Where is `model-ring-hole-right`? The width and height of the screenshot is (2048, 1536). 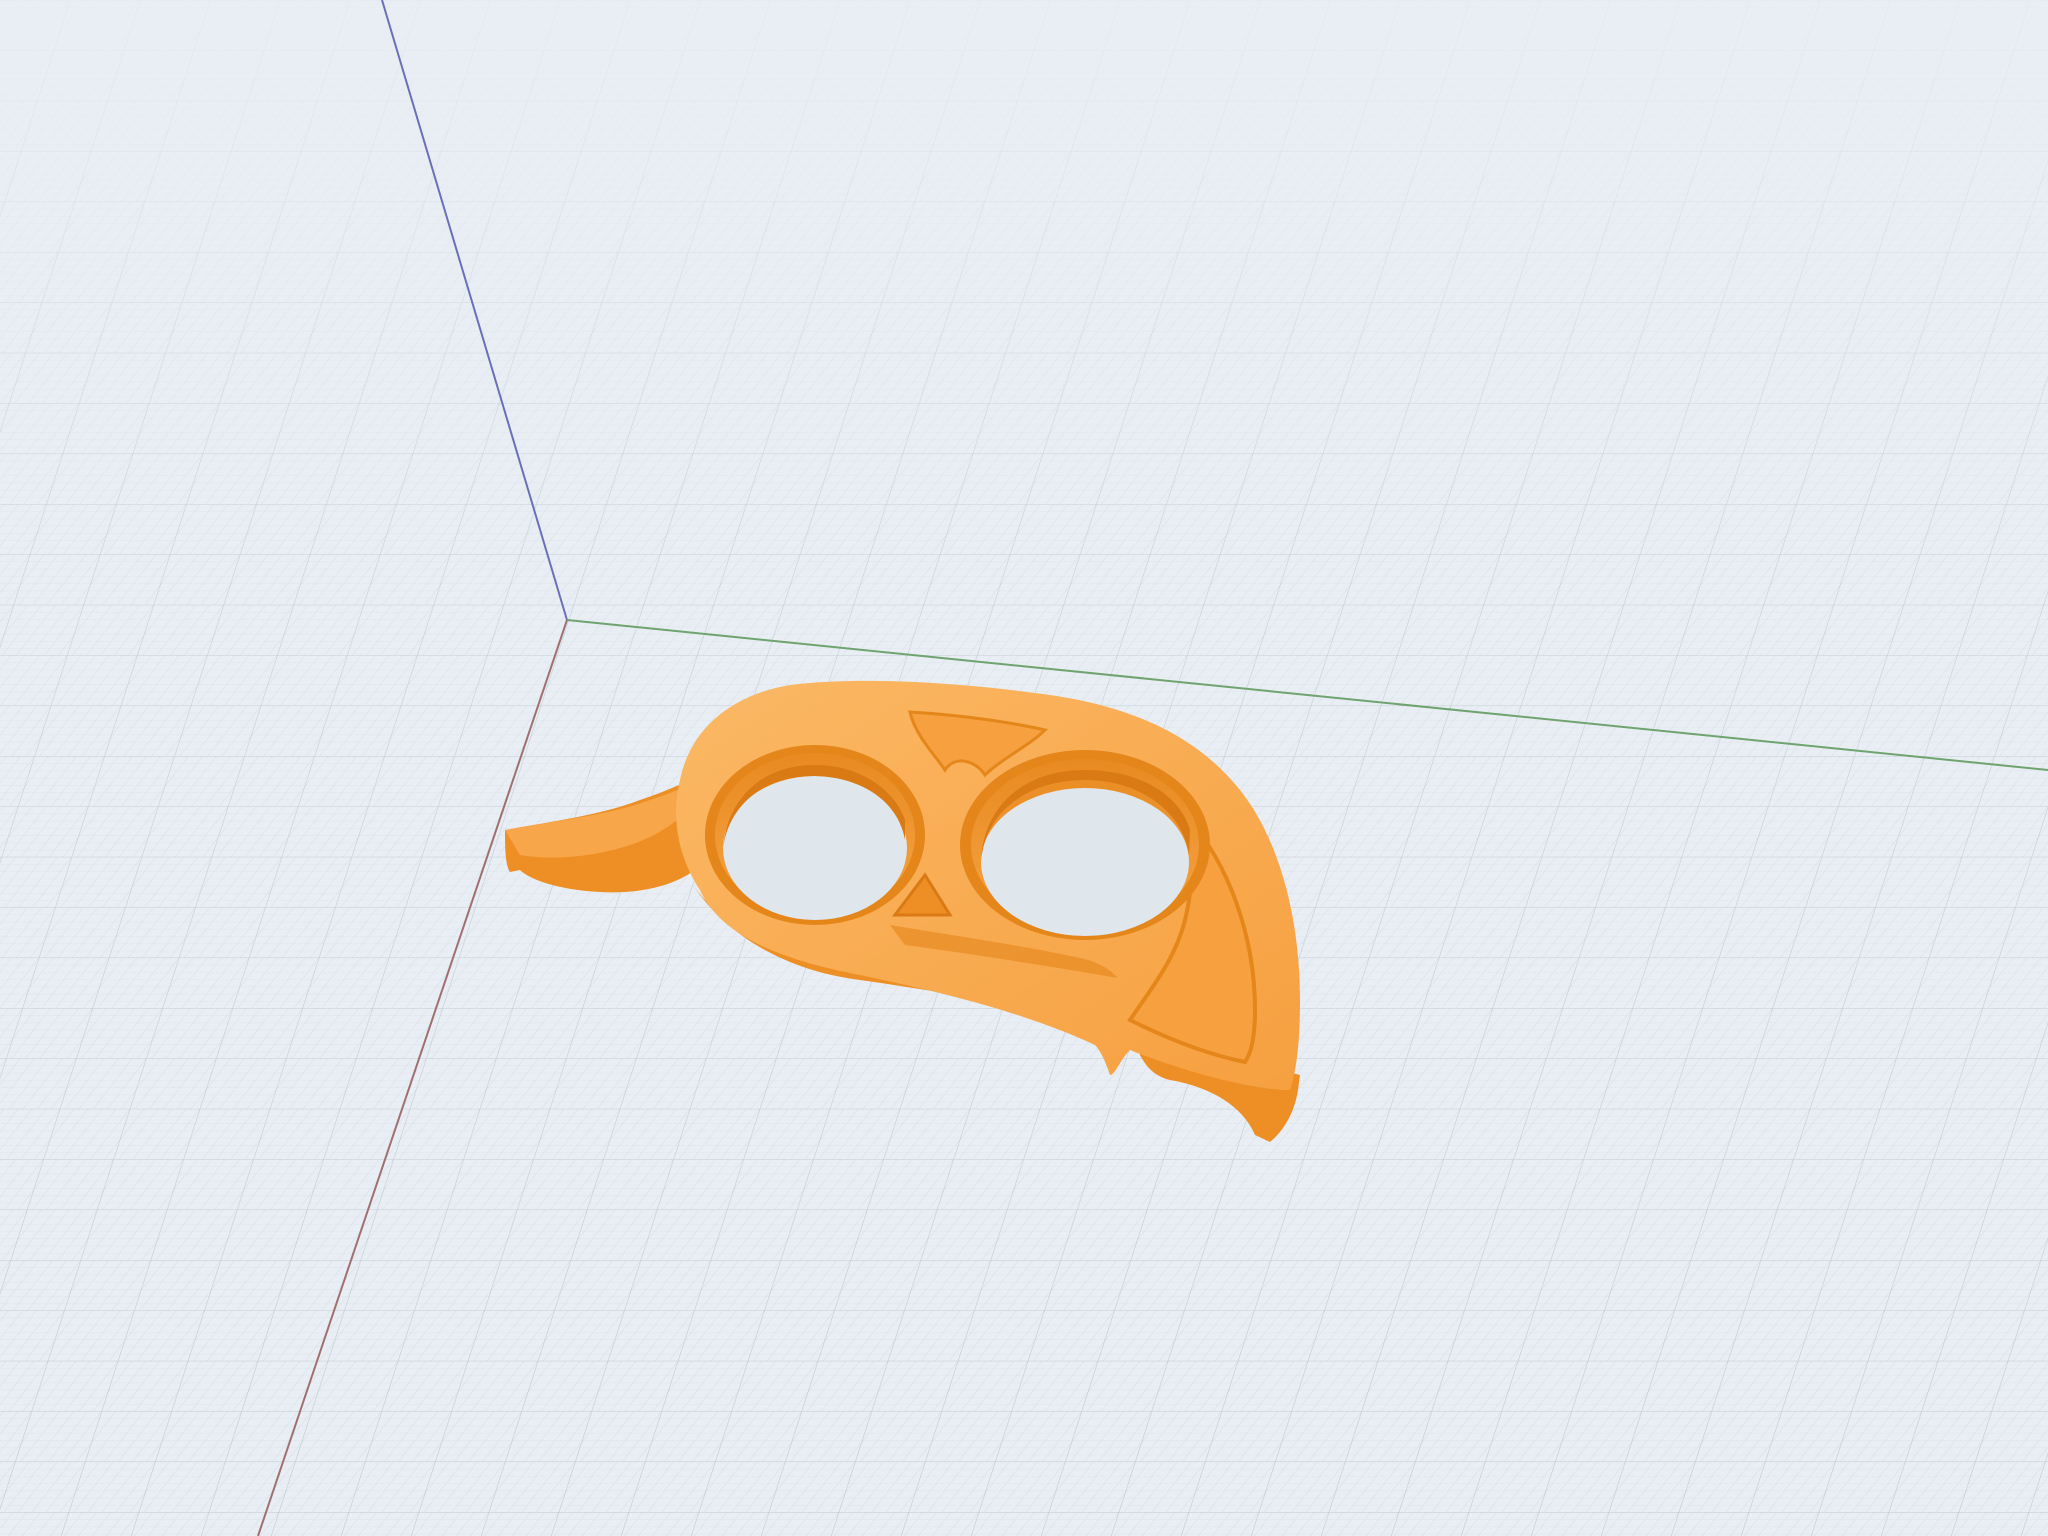
model-ring-hole-right is located at coordinates (1085, 845).